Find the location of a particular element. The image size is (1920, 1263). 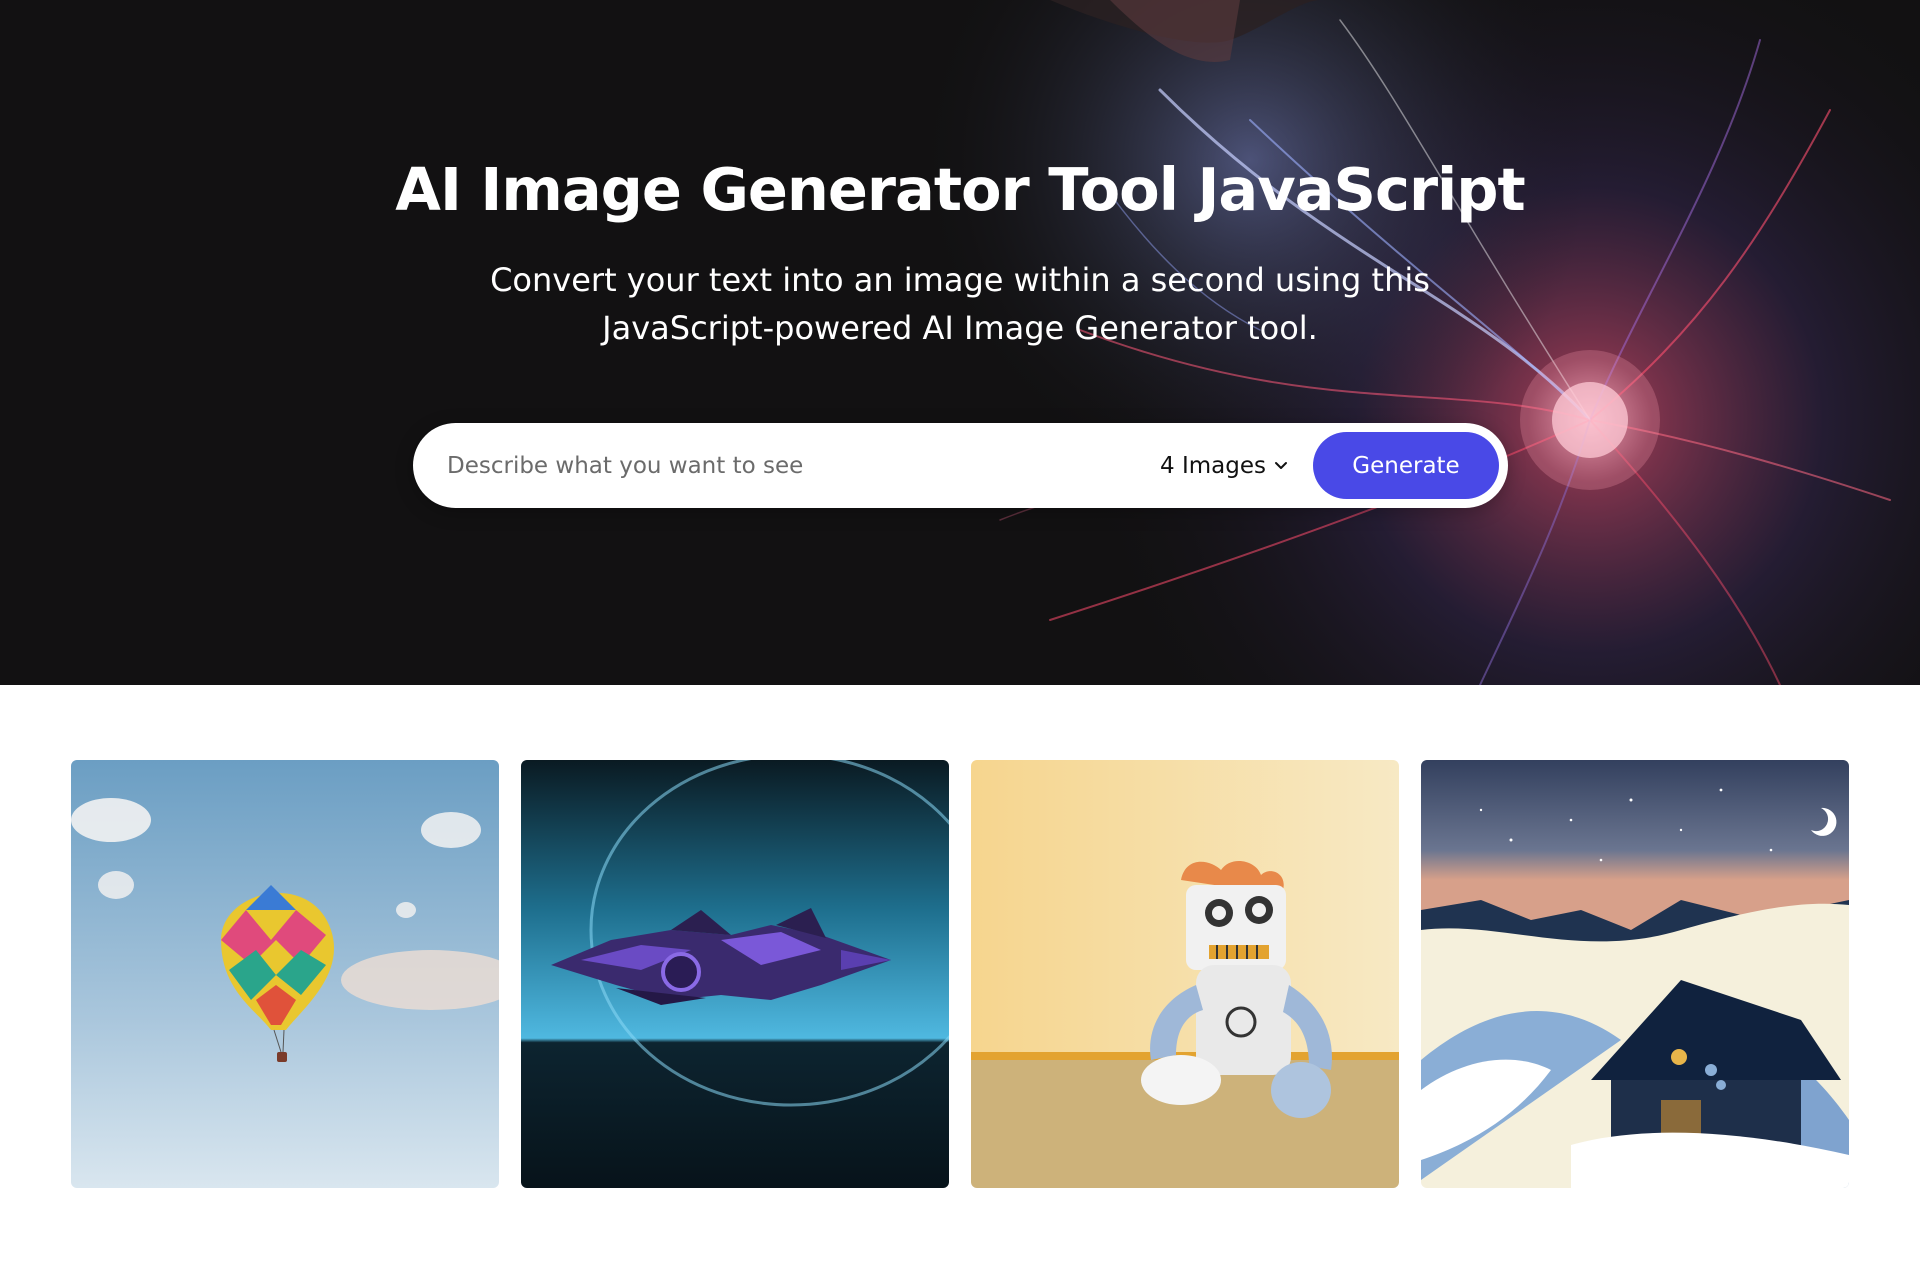

snowy-cabin-image is located at coordinates (1635, 974).